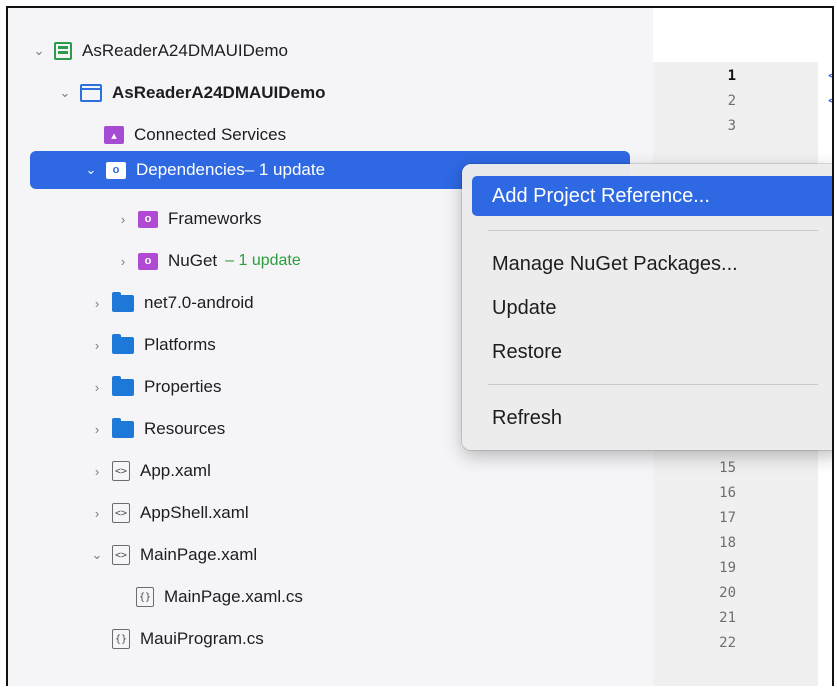  Describe the element at coordinates (374, 639) in the screenshot. I see `tree-item-mauiprogram-cs: {} MauiProgram.cs` at that location.